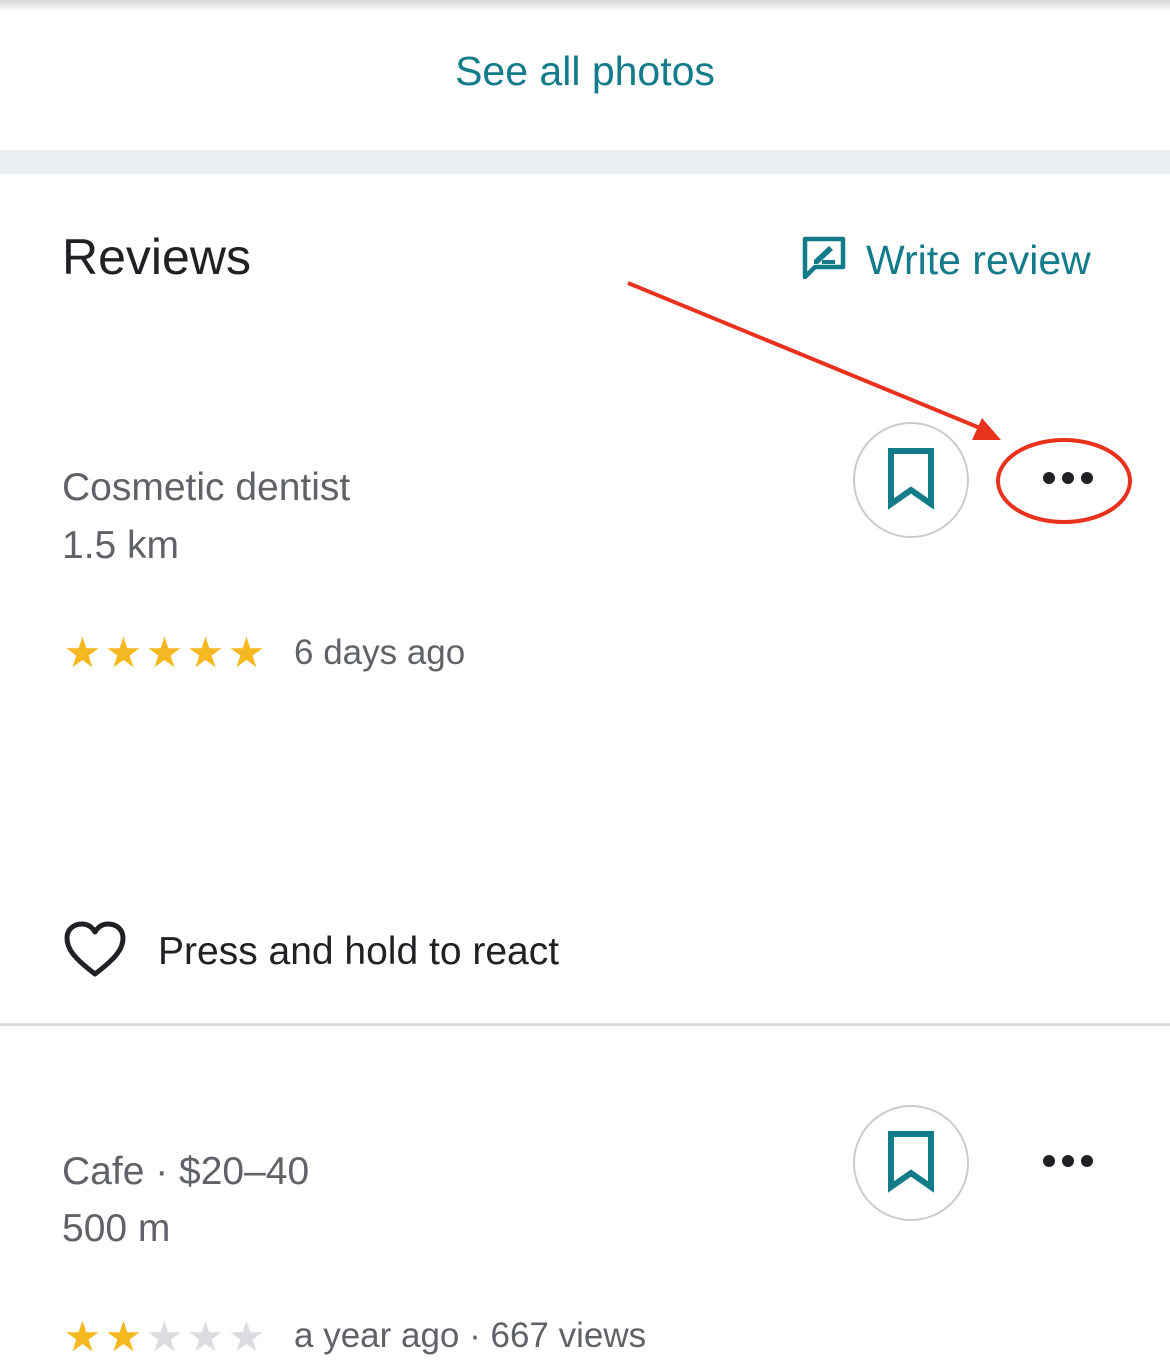 The height and width of the screenshot is (1360, 1170). Describe the element at coordinates (824, 260) in the screenshot. I see `edit-review-icon` at that location.